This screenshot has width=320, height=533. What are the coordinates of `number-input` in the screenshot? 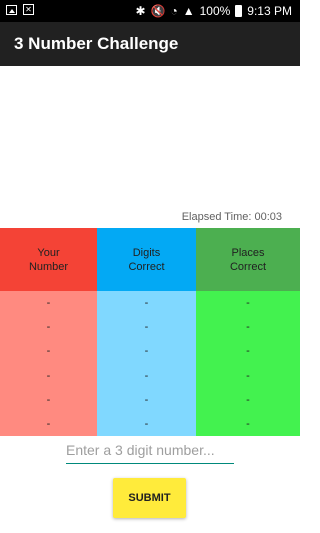 It's located at (150, 450).